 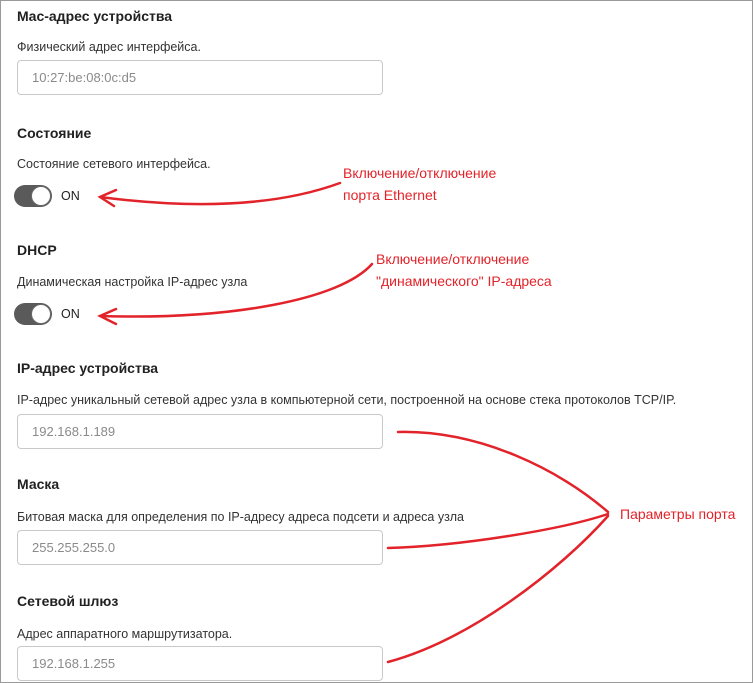 I want to click on state-toggle: ON, so click(x=47, y=196).